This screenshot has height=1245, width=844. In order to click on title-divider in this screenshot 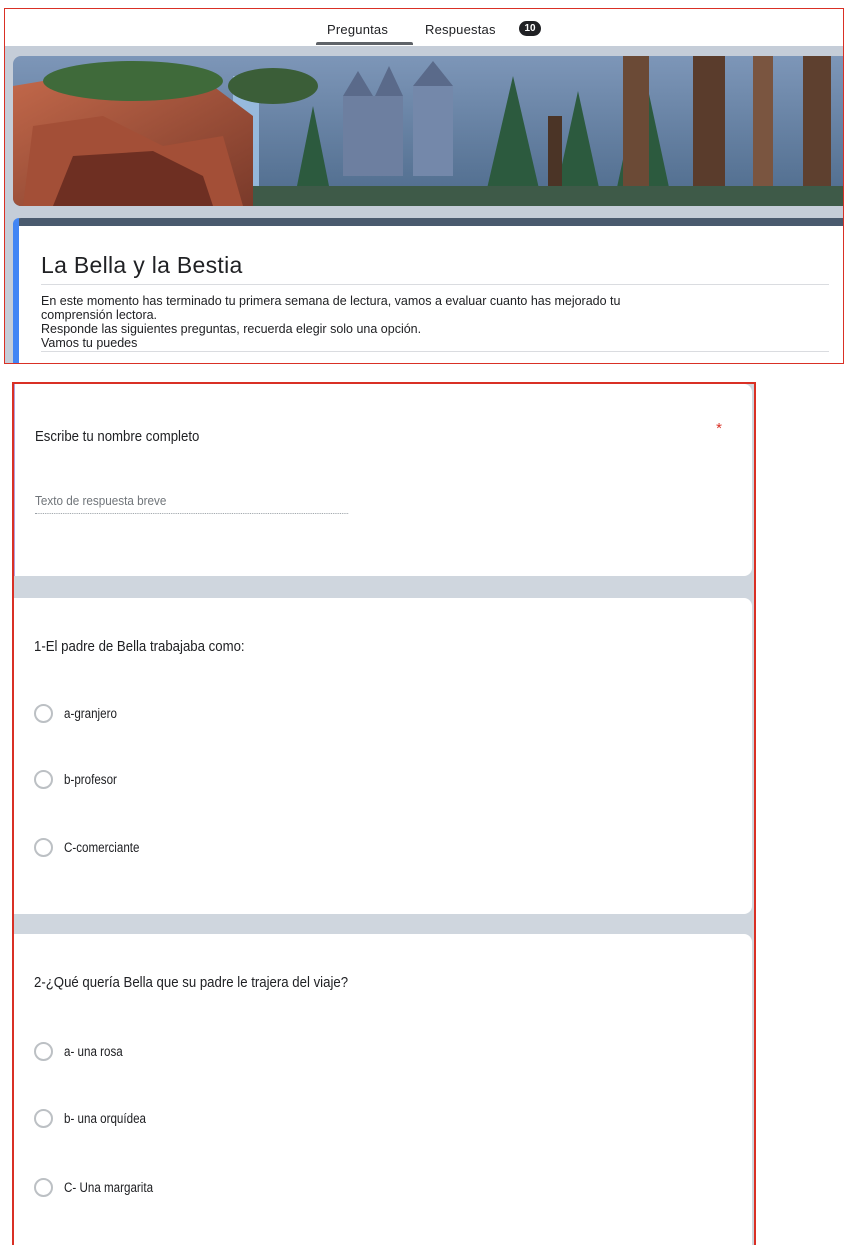, I will do `click(435, 284)`.